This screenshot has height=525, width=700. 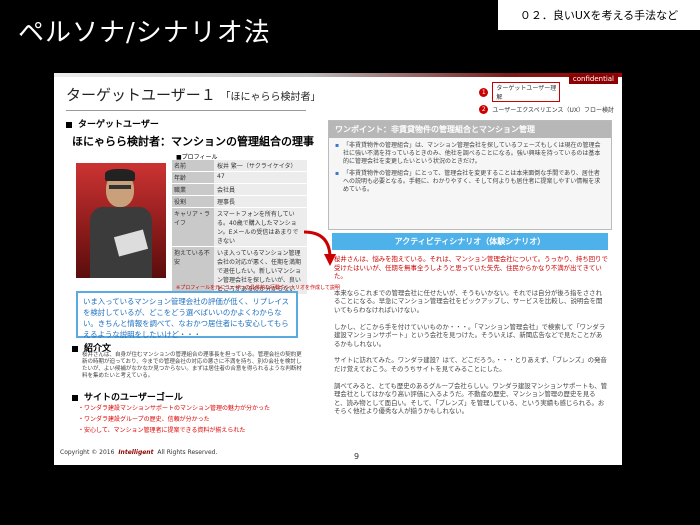 I want to click on goal-item: ・安心して、マンション管理者に提案できる資料が揃えられた, so click(x=162, y=430).